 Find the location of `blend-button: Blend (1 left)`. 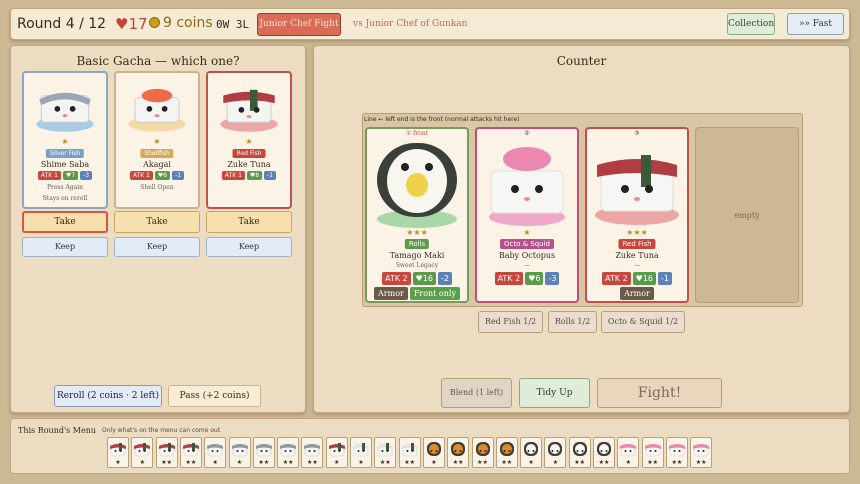

blend-button: Blend (1 left) is located at coordinates (476, 393).